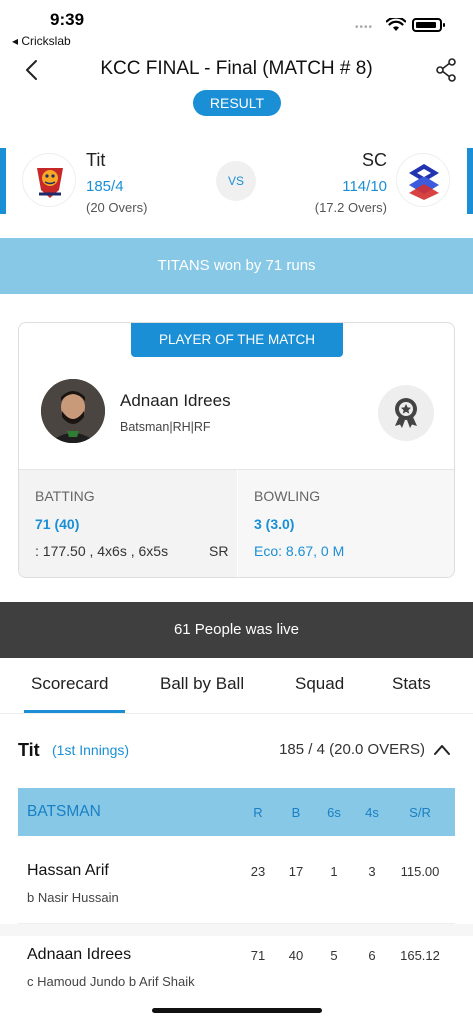 The image size is (473, 1024). Describe the element at coordinates (334, 955) in the screenshot. I see `batsman-sixes: 5` at that location.